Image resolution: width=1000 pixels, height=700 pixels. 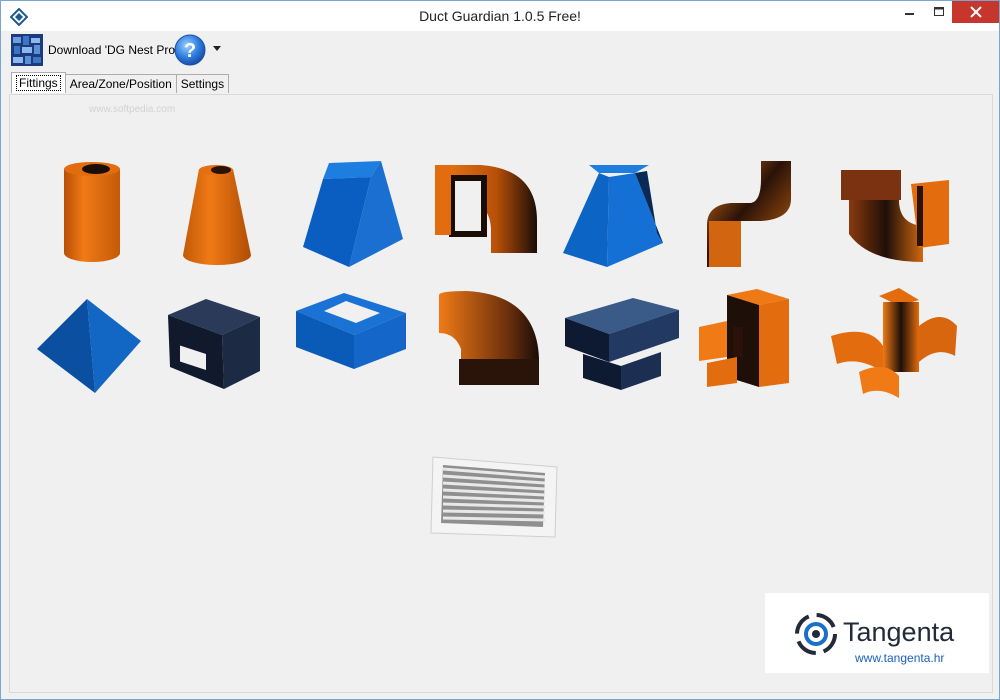 I want to click on minimize-button, so click(x=910, y=12).